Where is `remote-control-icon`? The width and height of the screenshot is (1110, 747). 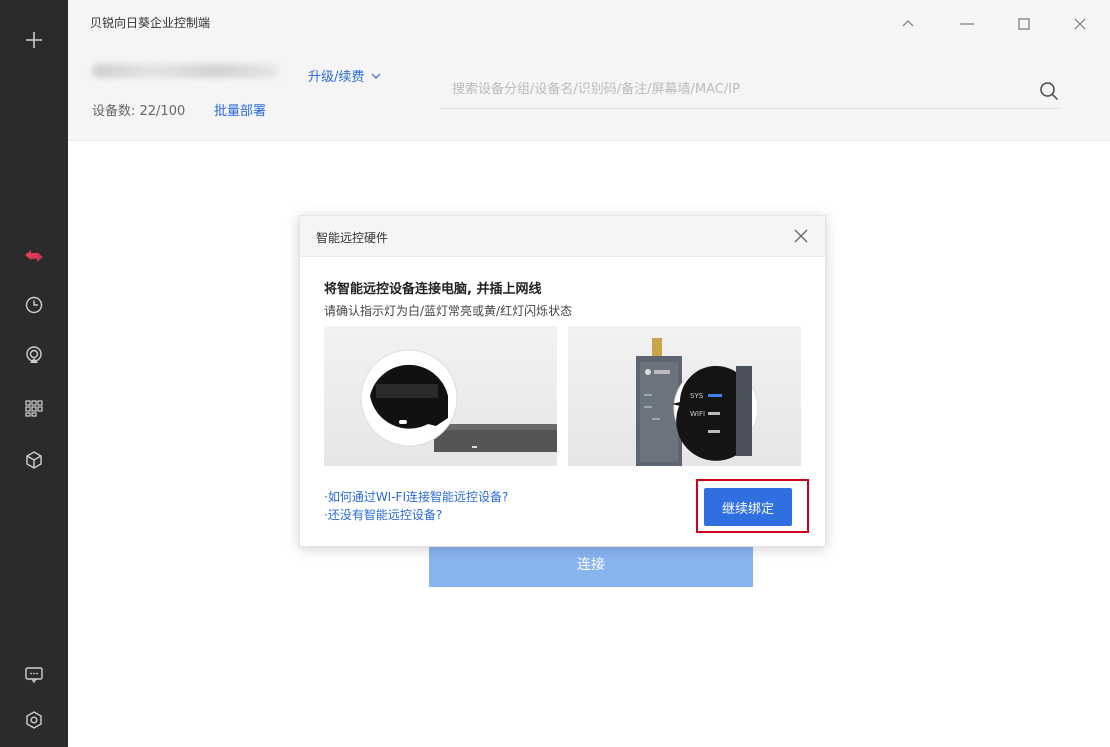
remote-control-icon is located at coordinates (34, 256).